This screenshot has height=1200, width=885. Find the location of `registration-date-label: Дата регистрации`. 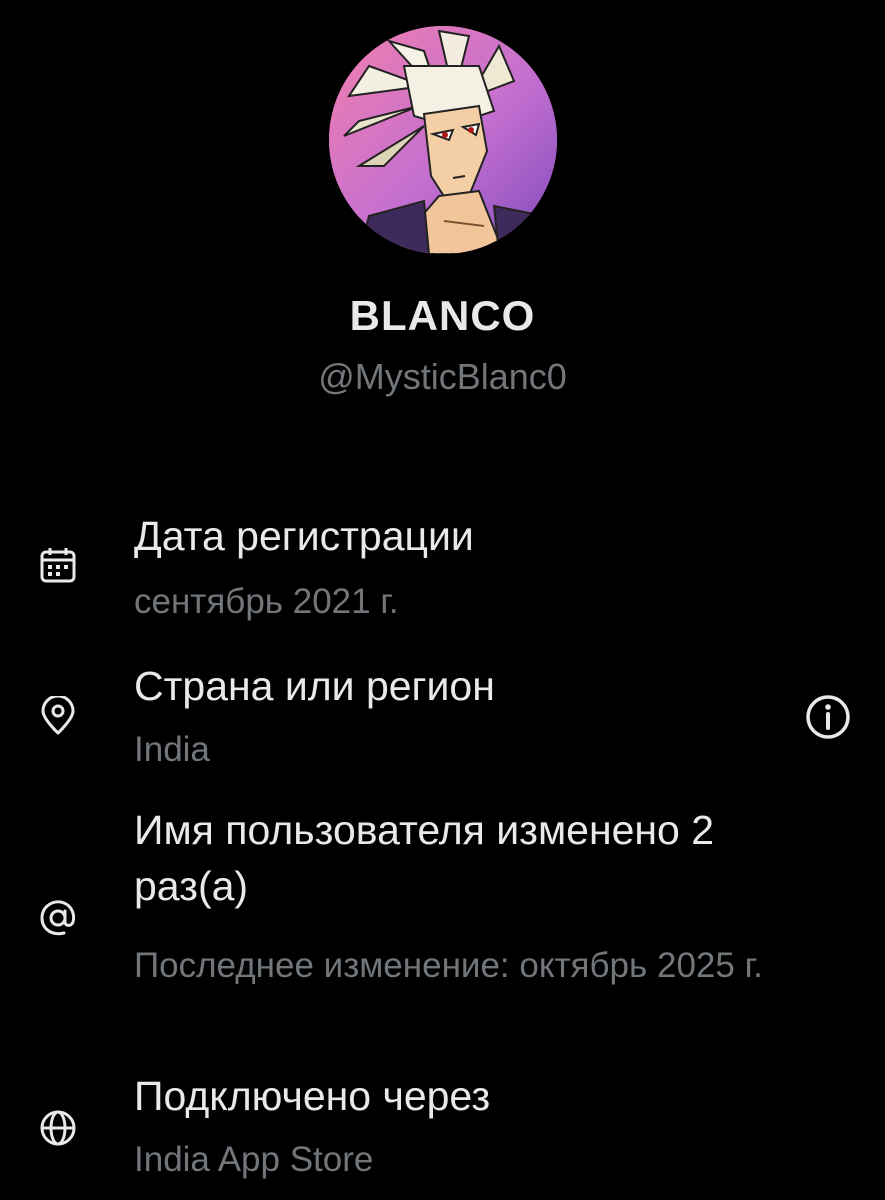

registration-date-label: Дата регистрации is located at coordinates (304, 536).